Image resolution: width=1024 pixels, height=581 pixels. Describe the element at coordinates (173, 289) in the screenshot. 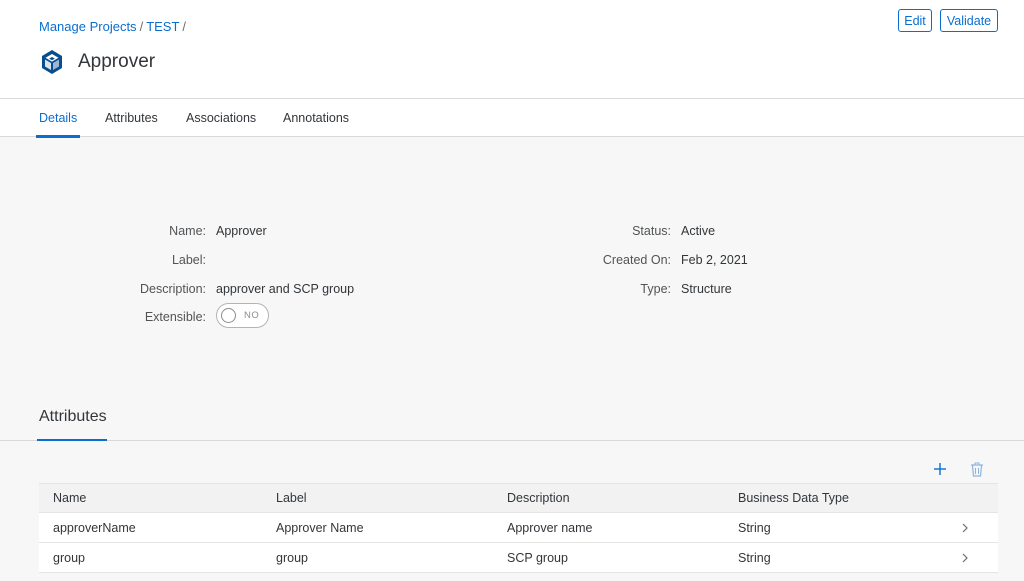

I see `description-label: Description:` at that location.